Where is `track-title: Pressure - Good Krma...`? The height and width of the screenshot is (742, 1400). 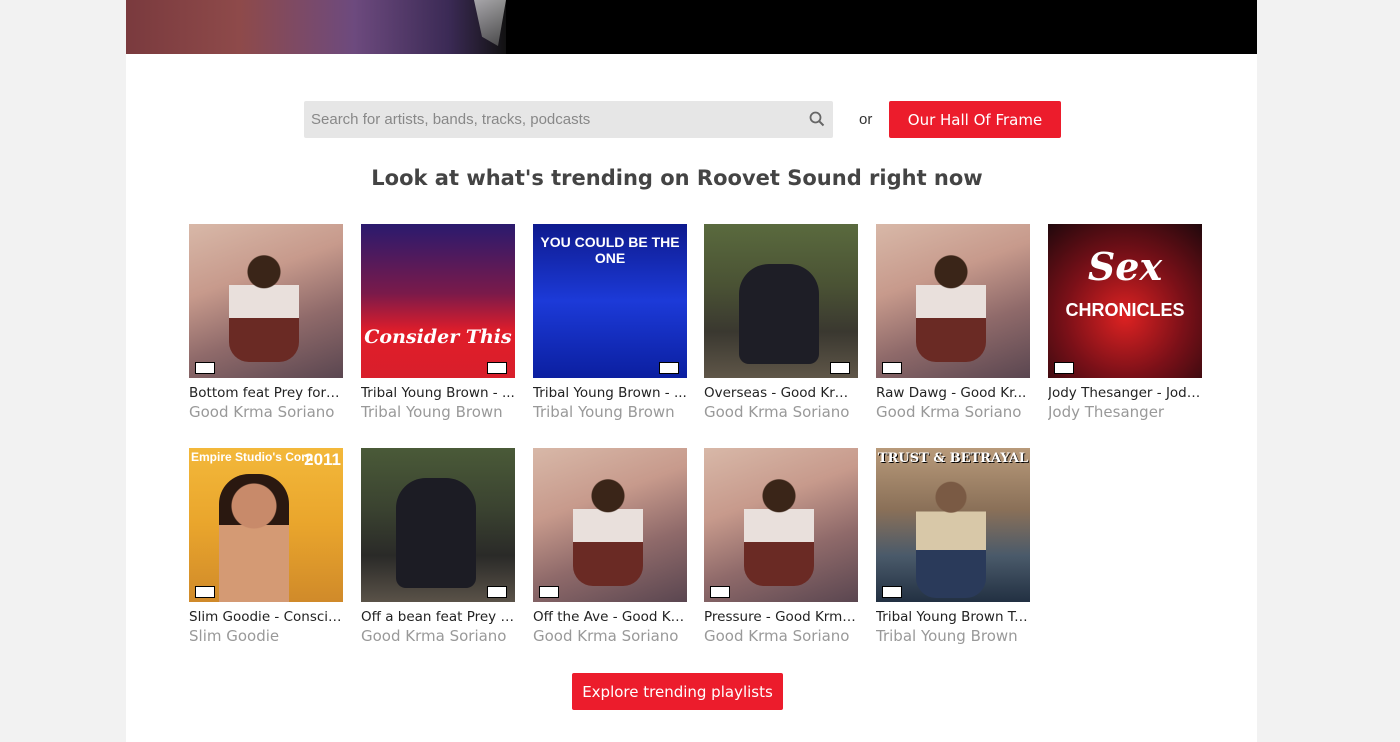
track-title: Pressure - Good Krma... is located at coordinates (781, 617).